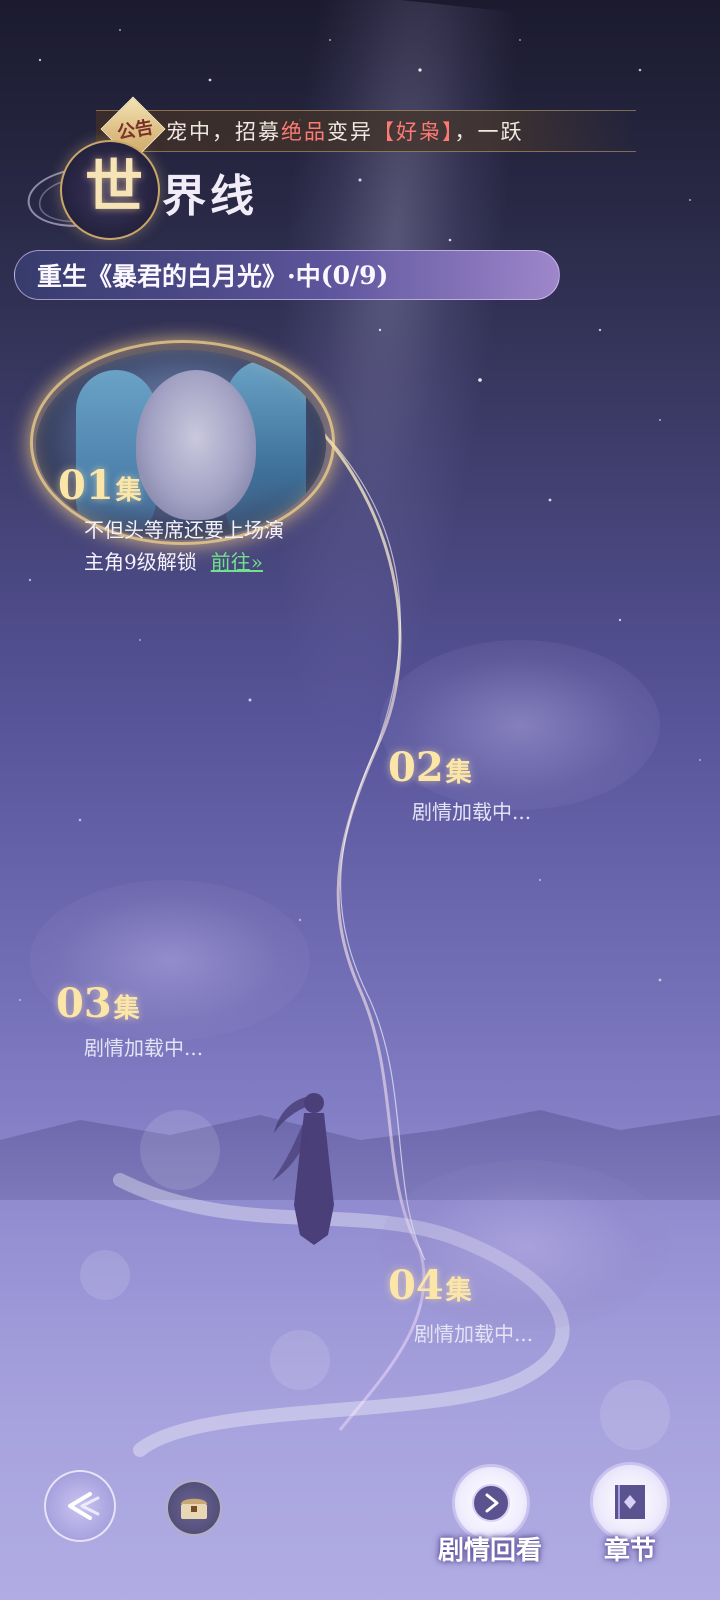 This screenshot has width=720, height=1600. What do you see at coordinates (184, 530) in the screenshot?
I see `episode-1-subtitle: 不但头等席还要上场演` at bounding box center [184, 530].